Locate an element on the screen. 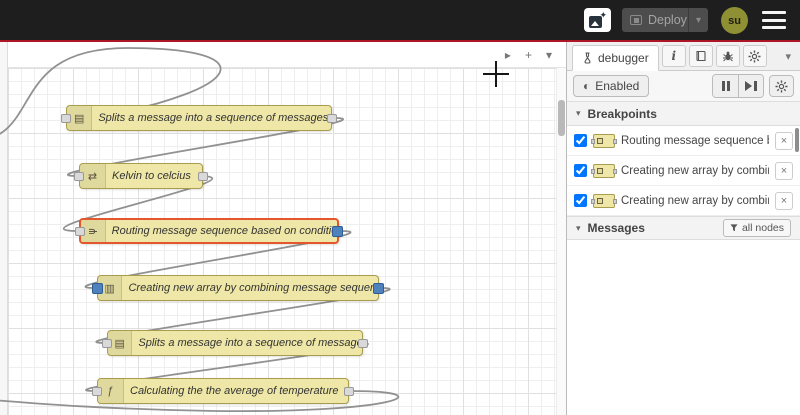 This screenshot has height=415, width=800. canvas-scrollbar is located at coordinates (561, 241).